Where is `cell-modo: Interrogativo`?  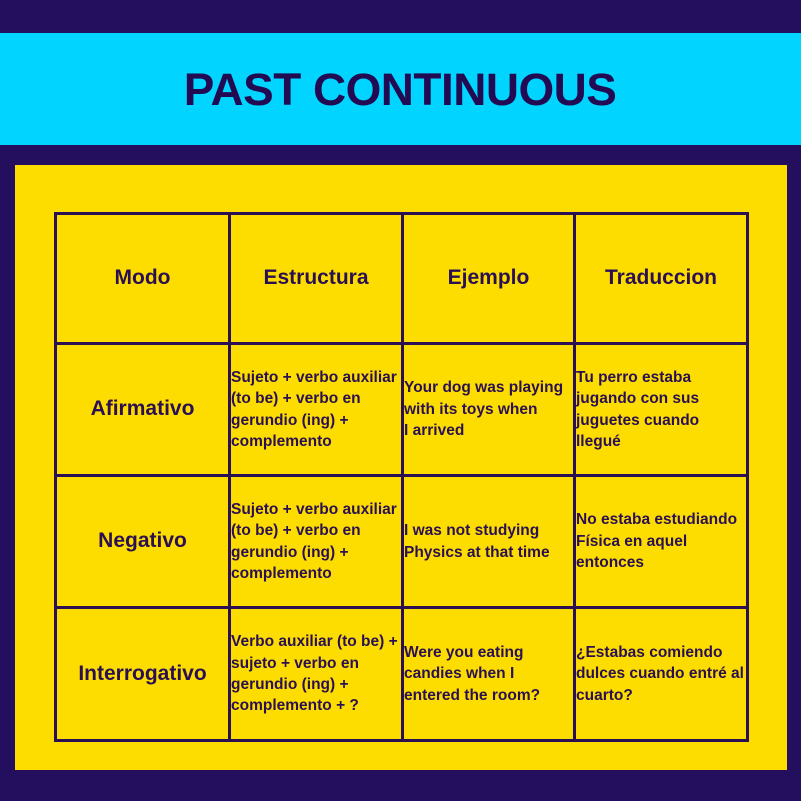
cell-modo: Interrogativo is located at coordinates (142, 674).